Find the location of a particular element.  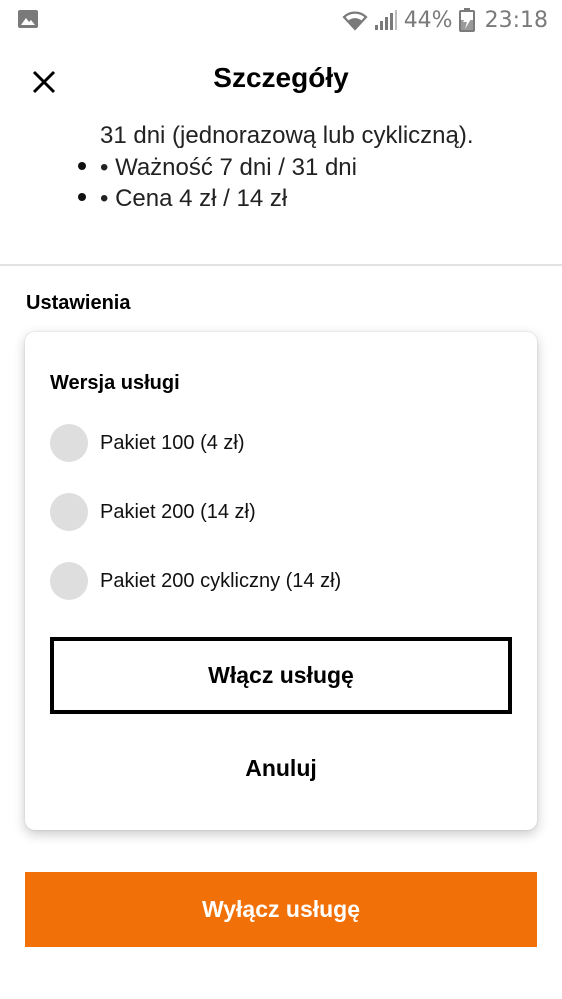

list-item: • Cena 4 zł / 14 zł is located at coordinates (182, 199).